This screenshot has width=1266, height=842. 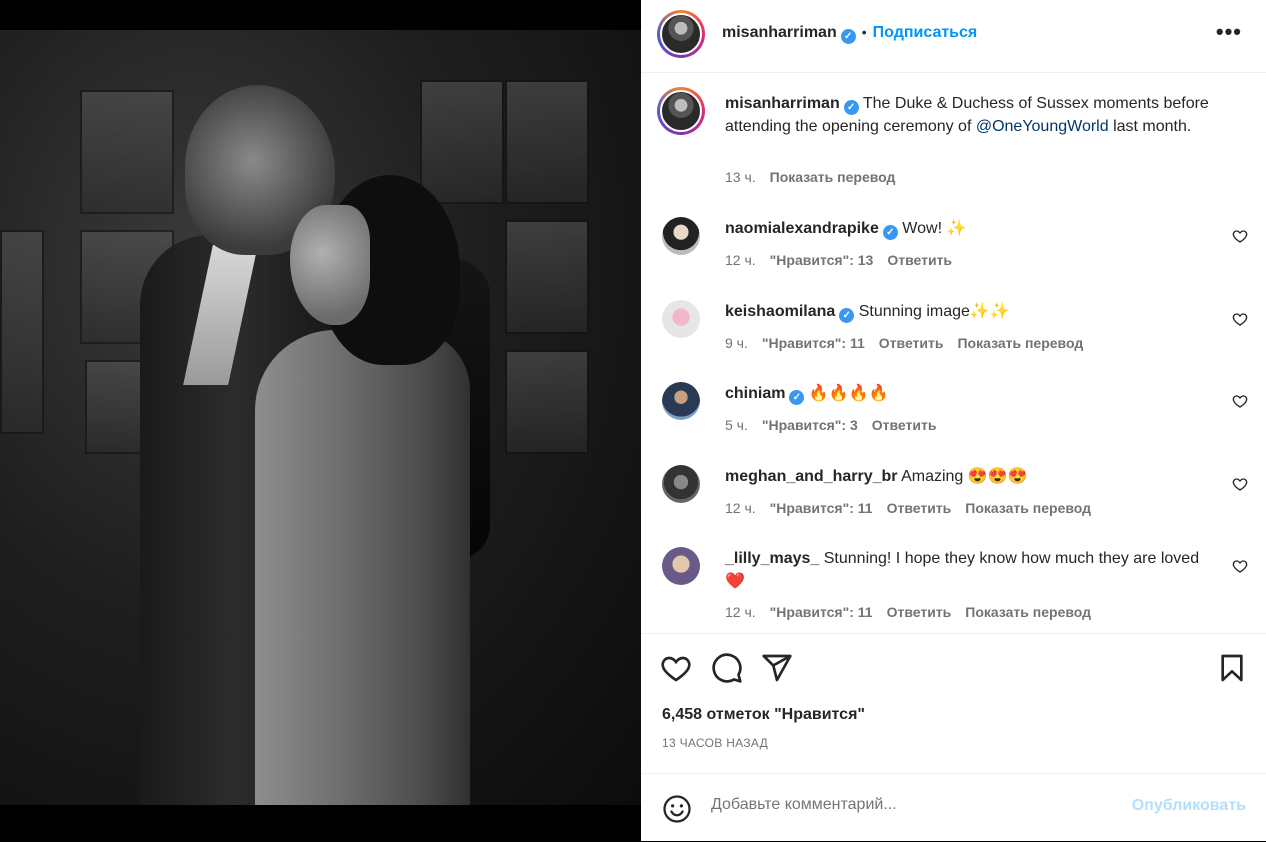 What do you see at coordinates (676, 668) in the screenshot?
I see `like-icon` at bounding box center [676, 668].